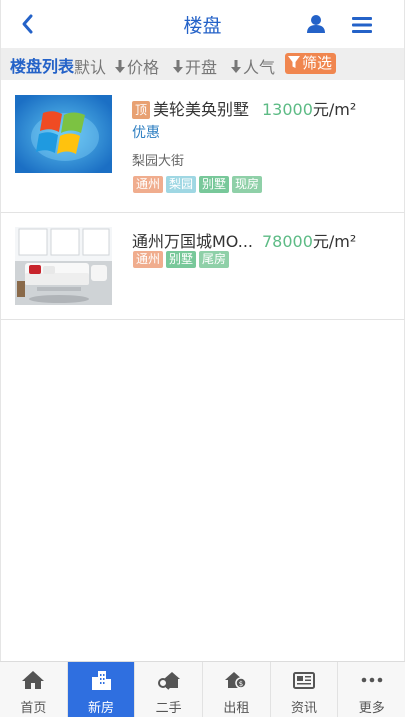 Image resolution: width=405 pixels, height=717 pixels. Describe the element at coordinates (201, 109) in the screenshot. I see `listing-name: 美轮美奂别墅` at that location.